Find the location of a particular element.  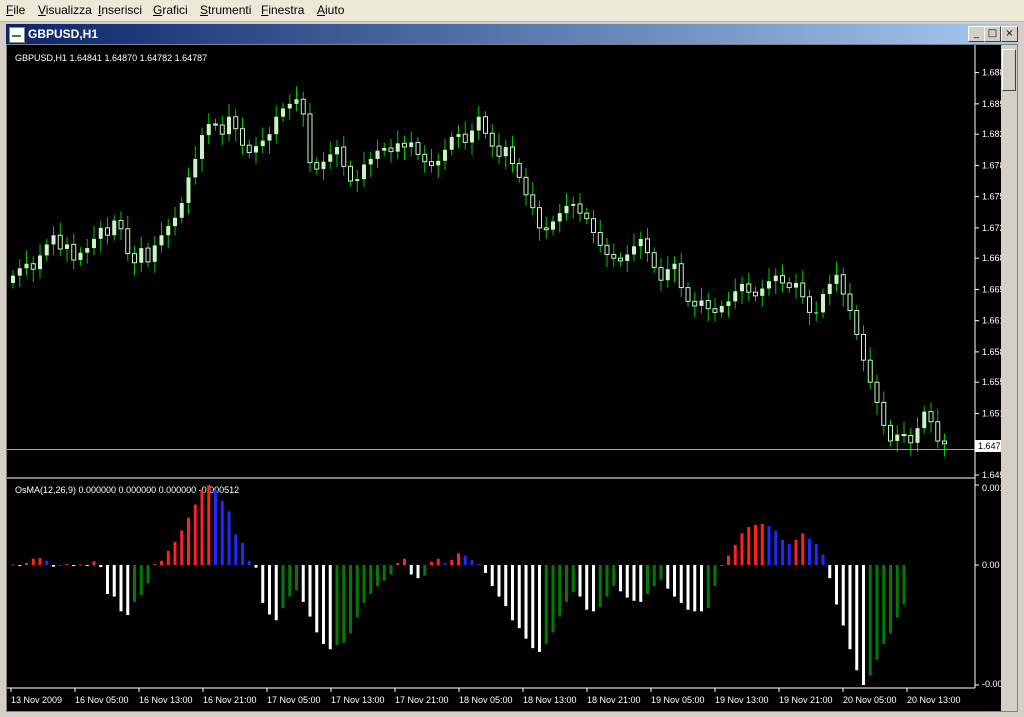

restore-button: □ is located at coordinates (992, 34).